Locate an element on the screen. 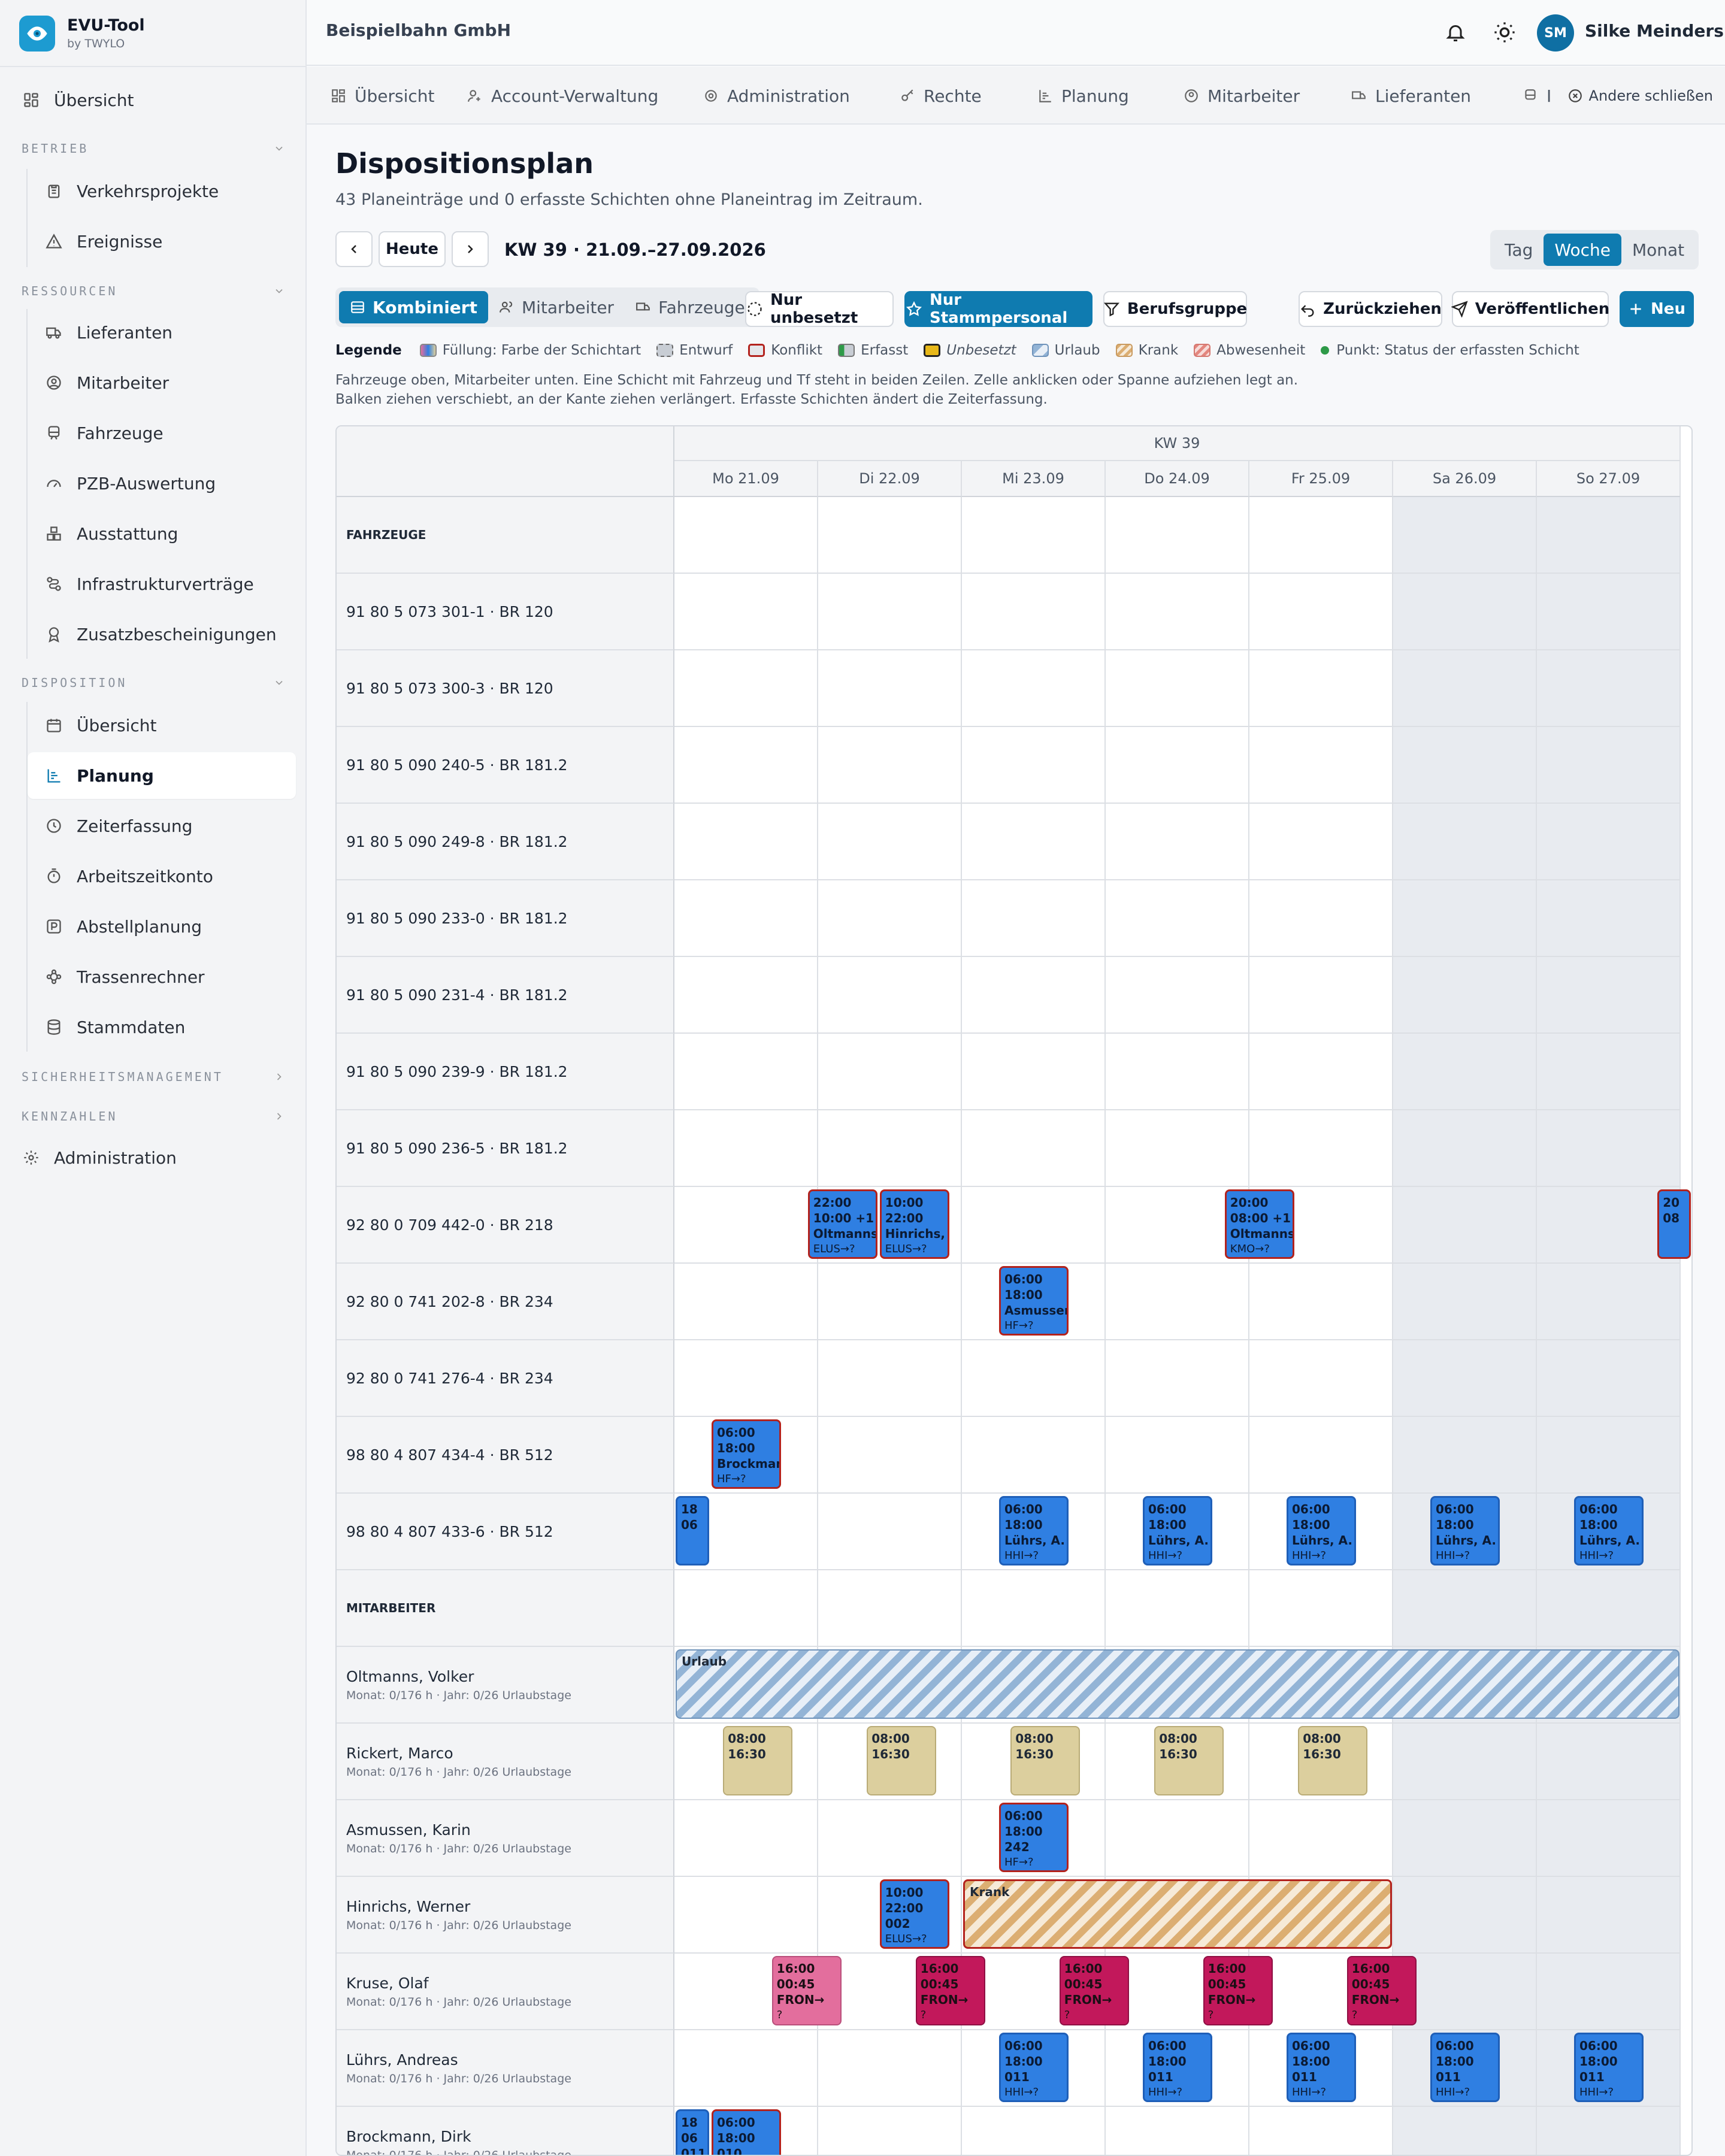  sidebar-item-planung: Planung is located at coordinates (162, 775).